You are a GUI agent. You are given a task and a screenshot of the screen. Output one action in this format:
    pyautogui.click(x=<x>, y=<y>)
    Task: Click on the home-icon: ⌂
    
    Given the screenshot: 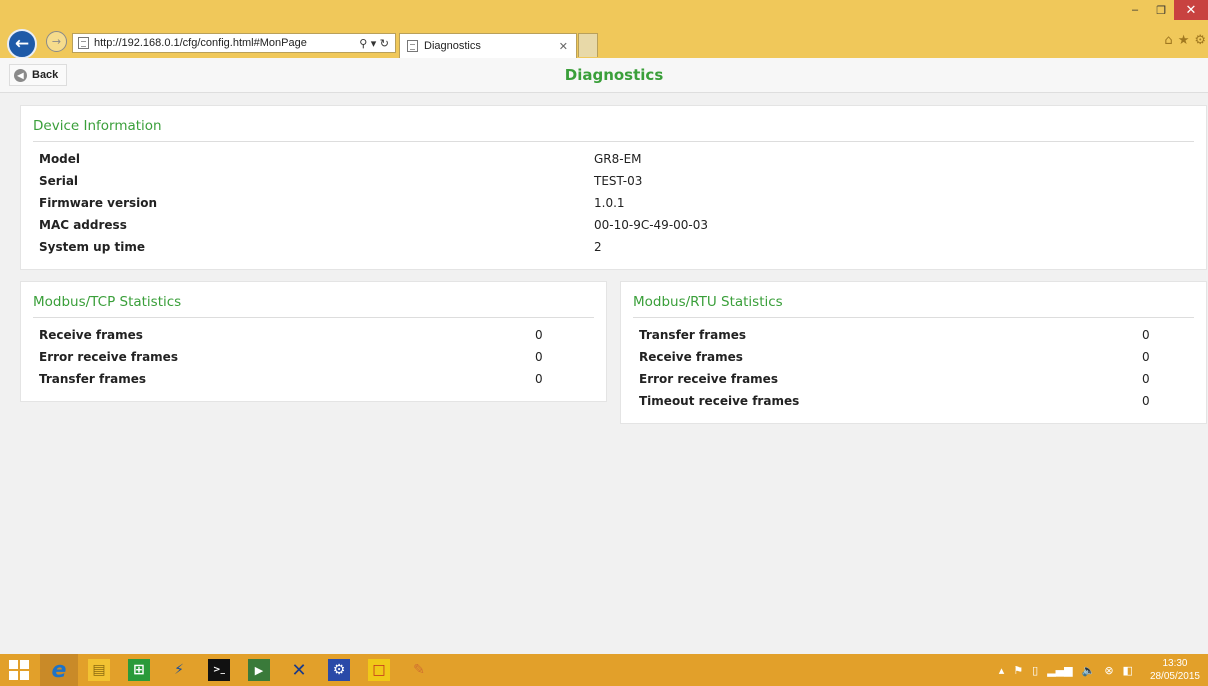 What is the action you would take?
    pyautogui.click(x=1168, y=40)
    